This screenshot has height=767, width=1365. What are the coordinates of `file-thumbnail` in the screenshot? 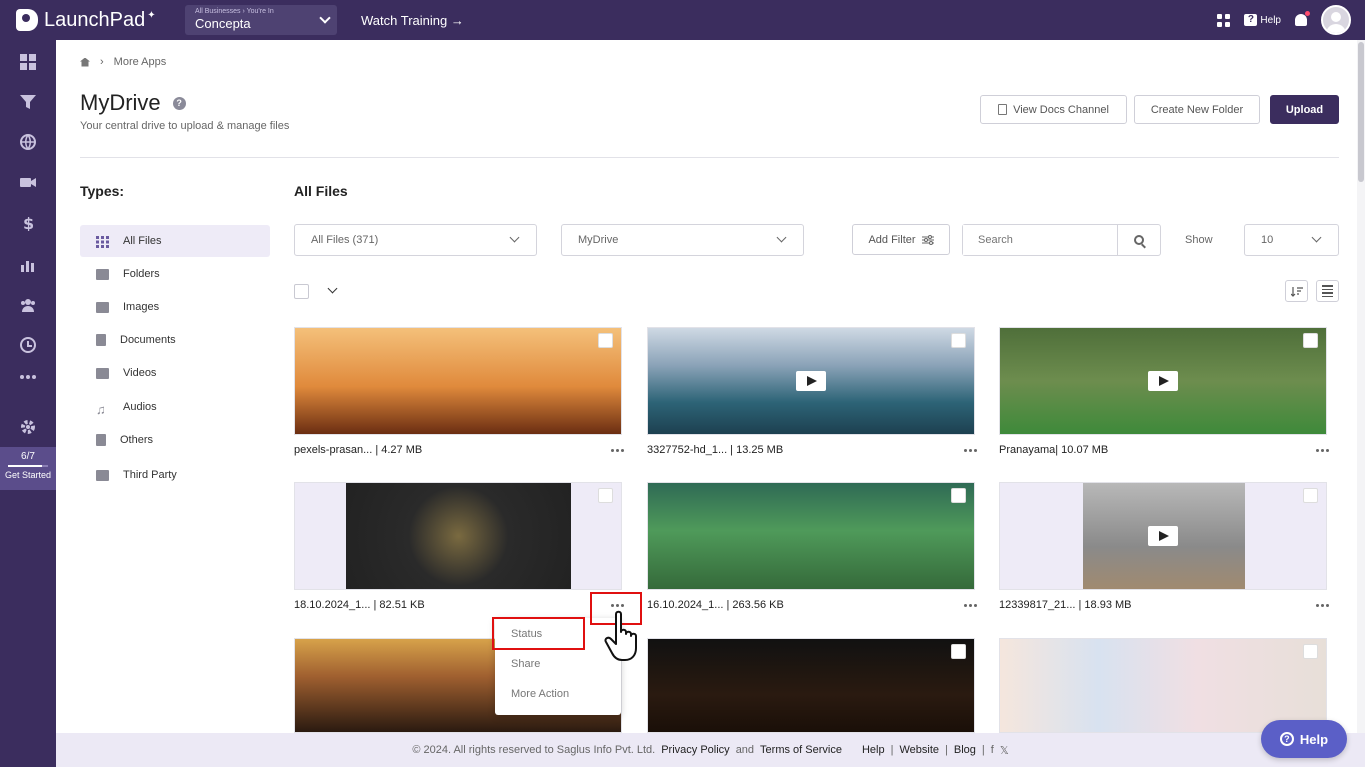 It's located at (458, 381).